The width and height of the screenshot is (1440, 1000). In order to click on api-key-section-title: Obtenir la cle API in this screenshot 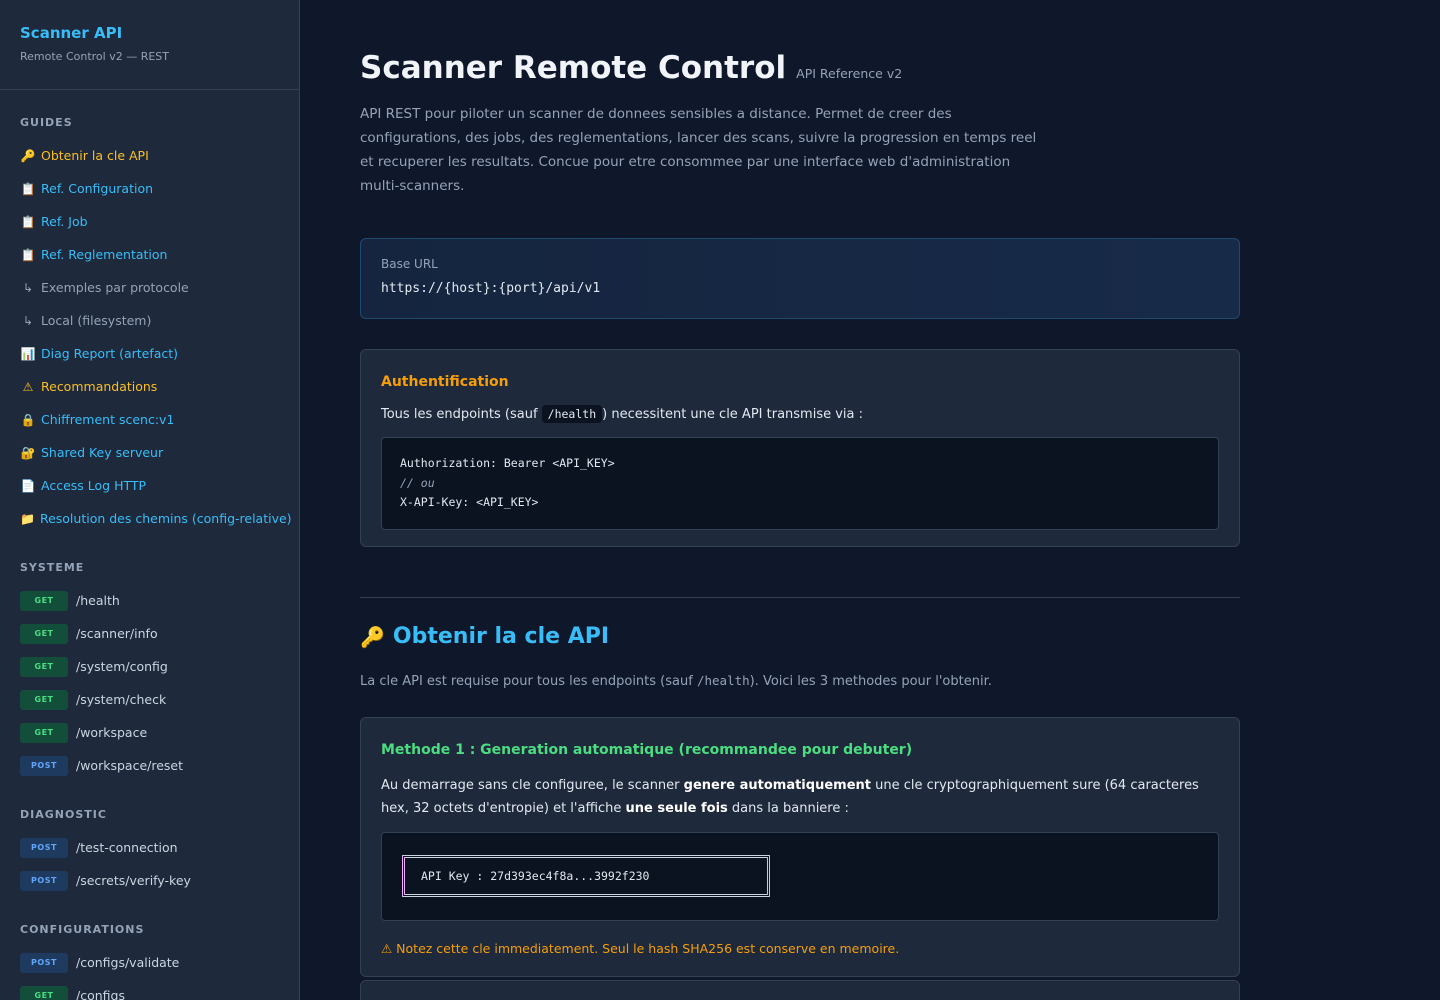, I will do `click(501, 636)`.